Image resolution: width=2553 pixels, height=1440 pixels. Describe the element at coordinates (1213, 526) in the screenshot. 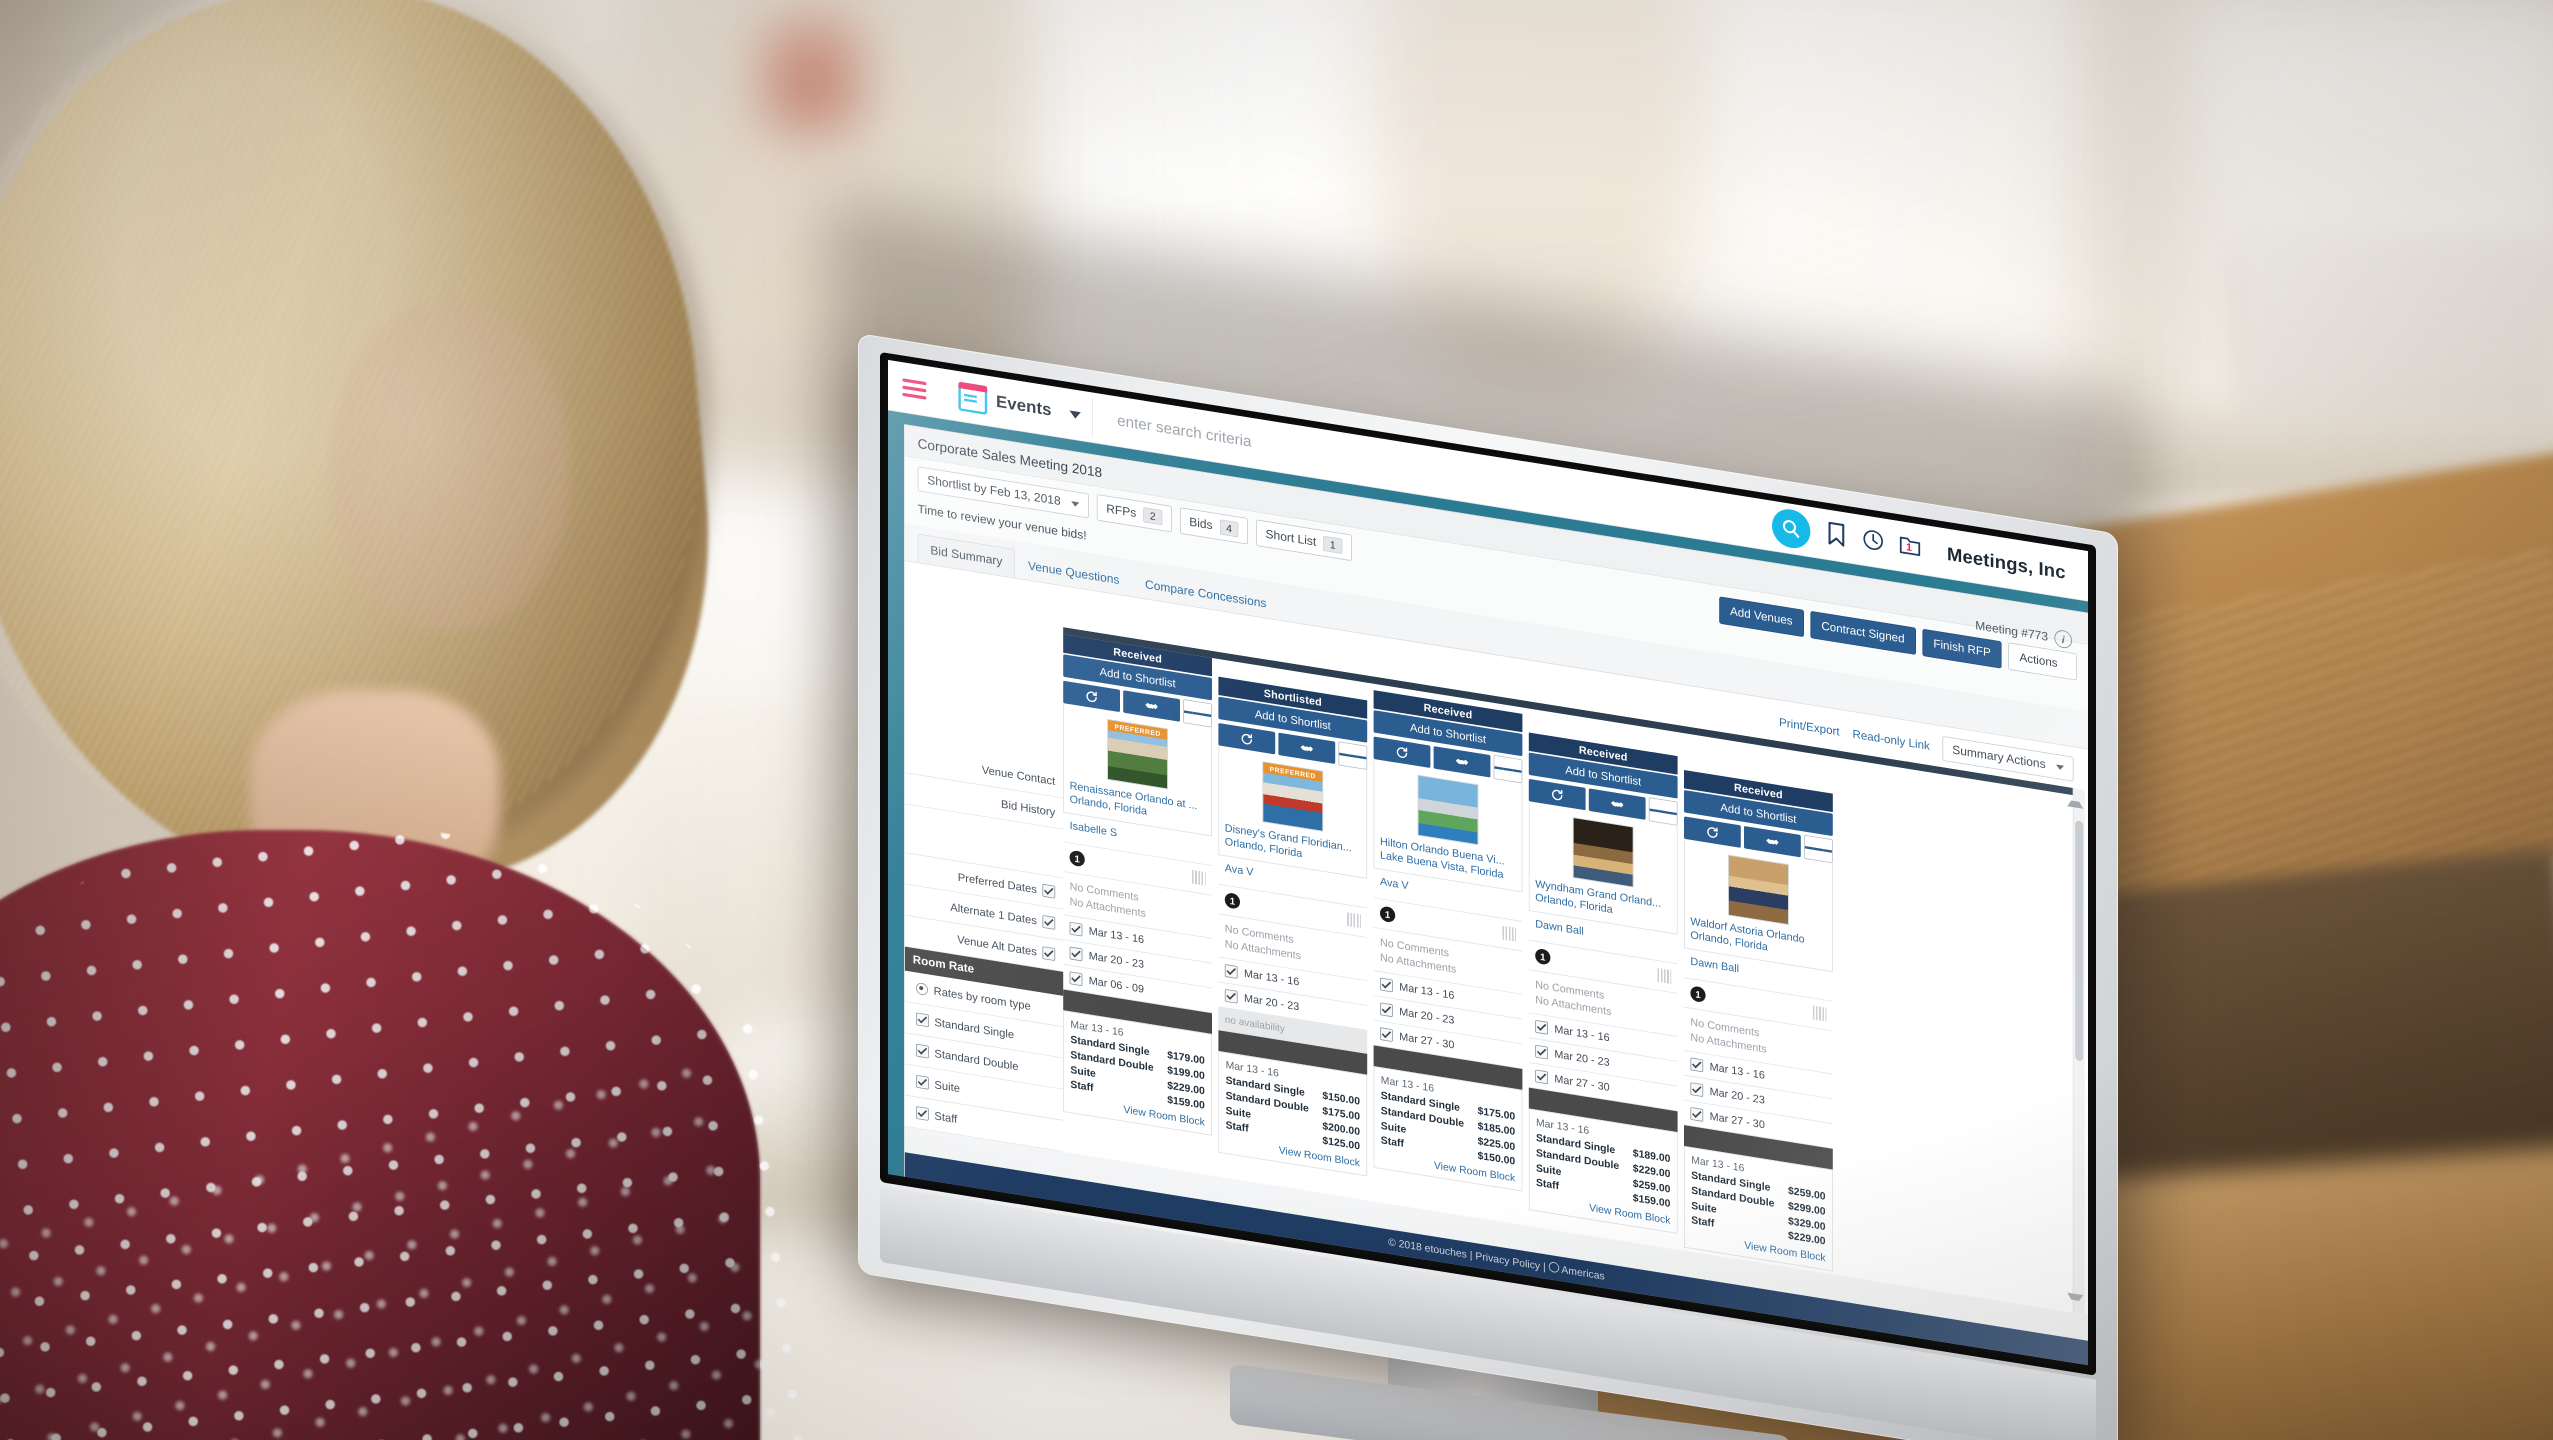

I see `filter-pill-bids: Bids 4` at that location.